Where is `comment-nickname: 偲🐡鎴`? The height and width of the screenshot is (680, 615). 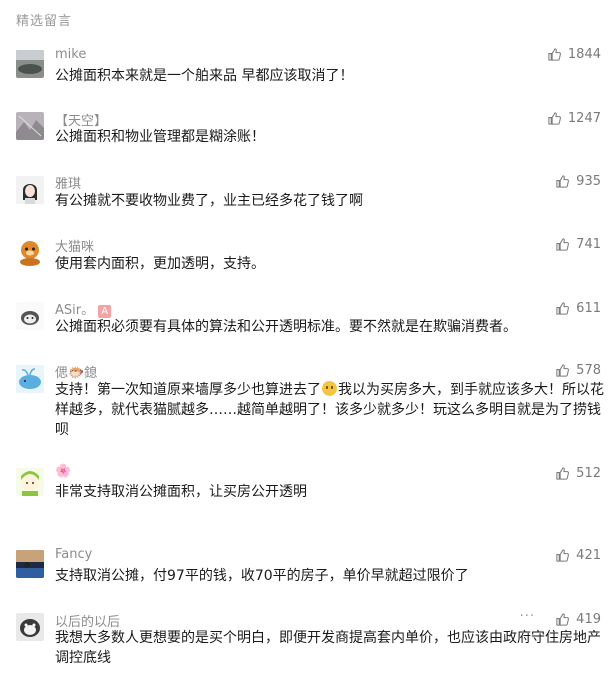 comment-nickname: 偲🐡鎴 is located at coordinates (76, 373).